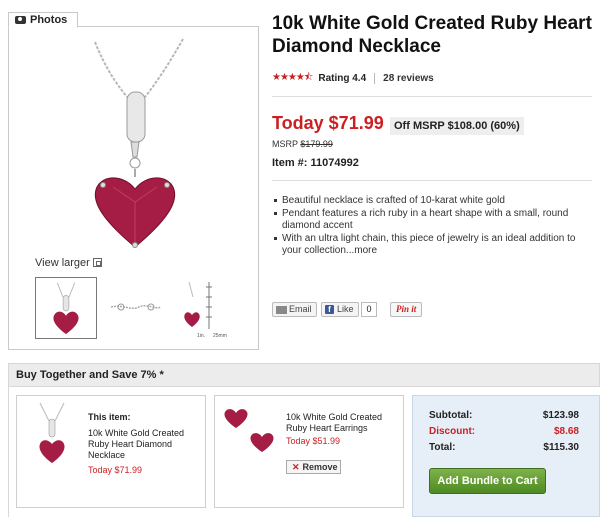  Describe the element at coordinates (369, 309) in the screenshot. I see `like-count: 0` at that location.